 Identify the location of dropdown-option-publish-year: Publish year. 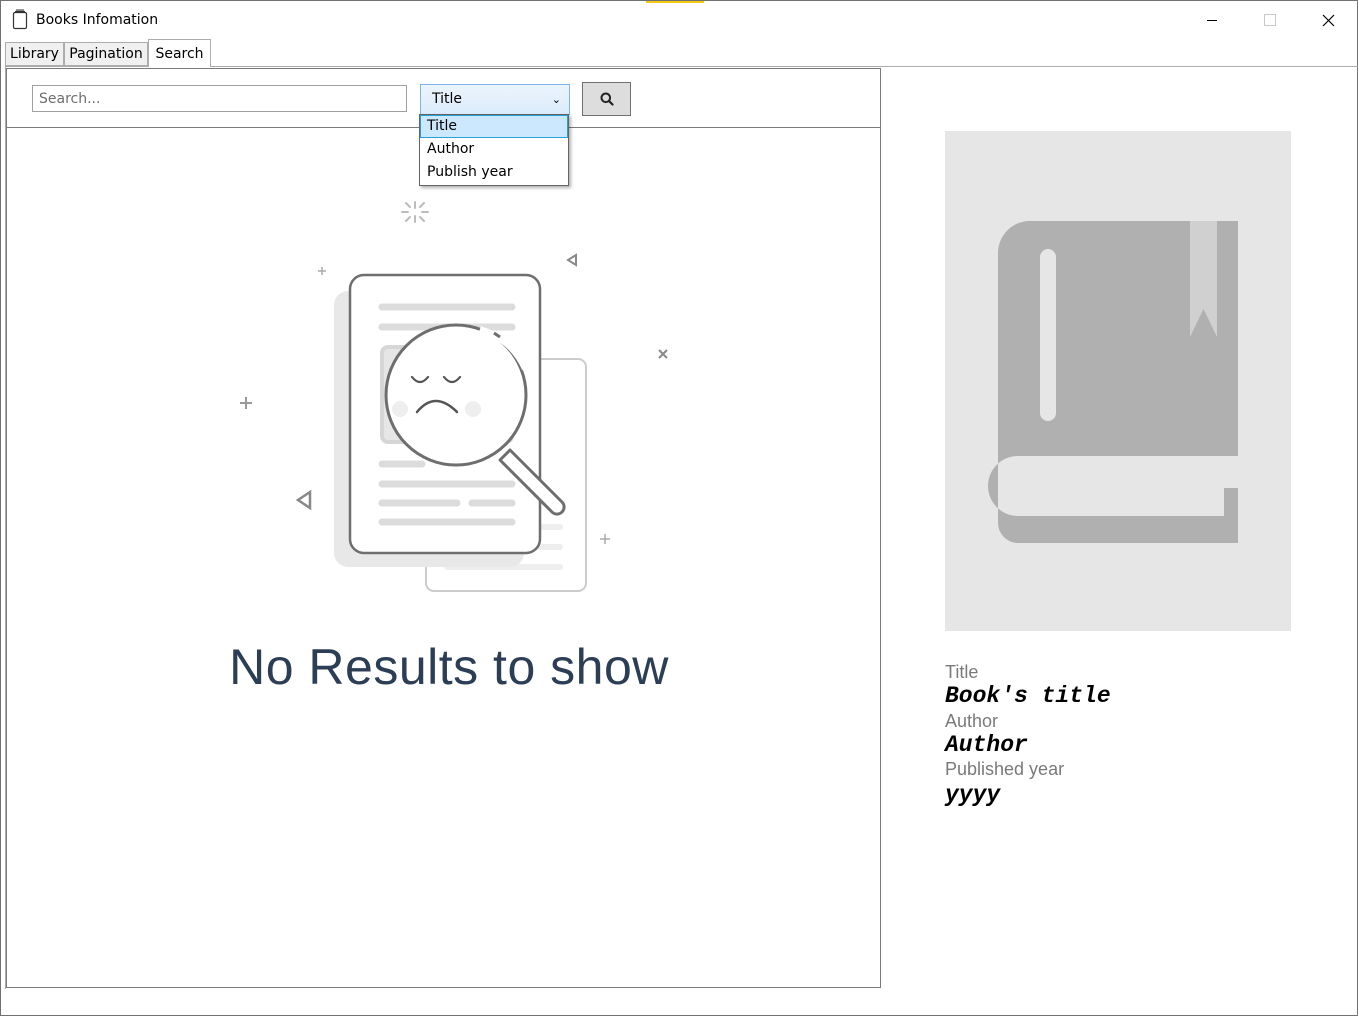
(494, 172).